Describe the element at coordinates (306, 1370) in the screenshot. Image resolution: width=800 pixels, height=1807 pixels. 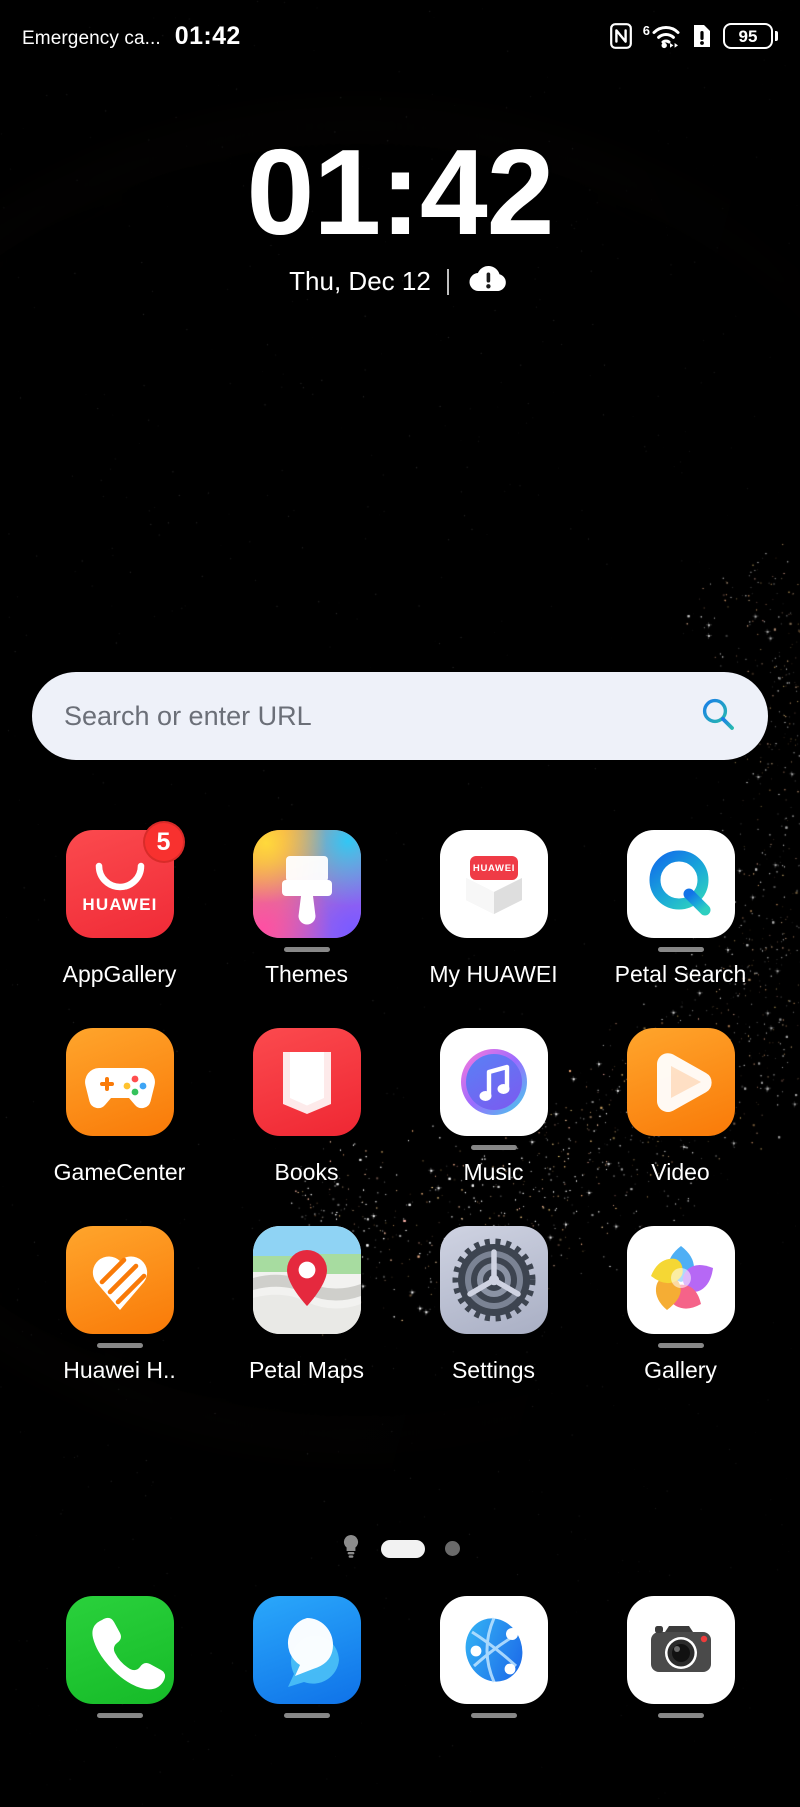
I see `app-label: Petal Maps` at that location.